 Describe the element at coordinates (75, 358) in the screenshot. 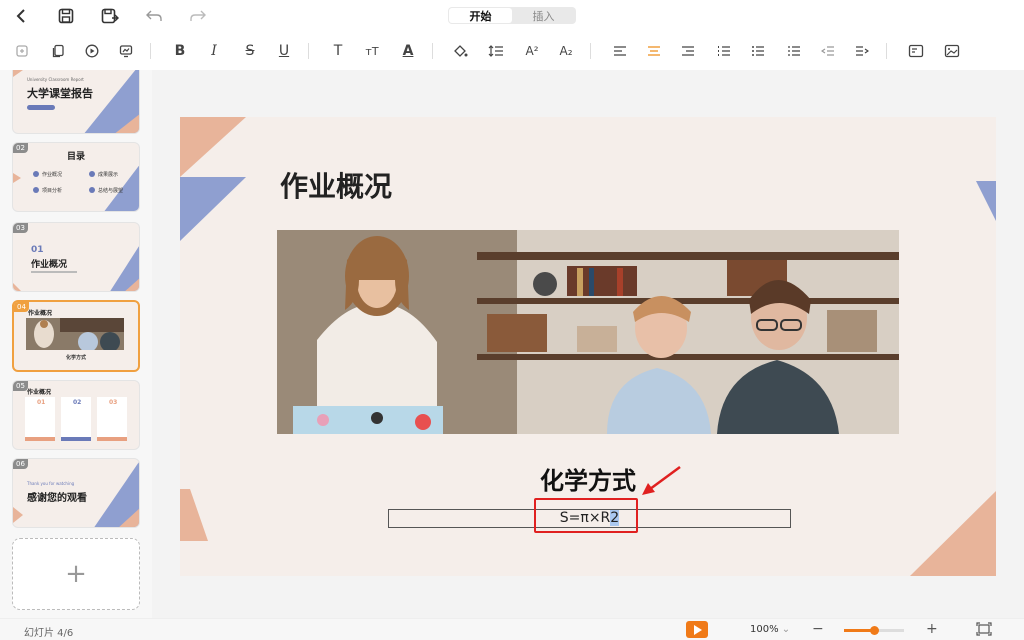

I see `thumb-caption: 化学方式` at that location.